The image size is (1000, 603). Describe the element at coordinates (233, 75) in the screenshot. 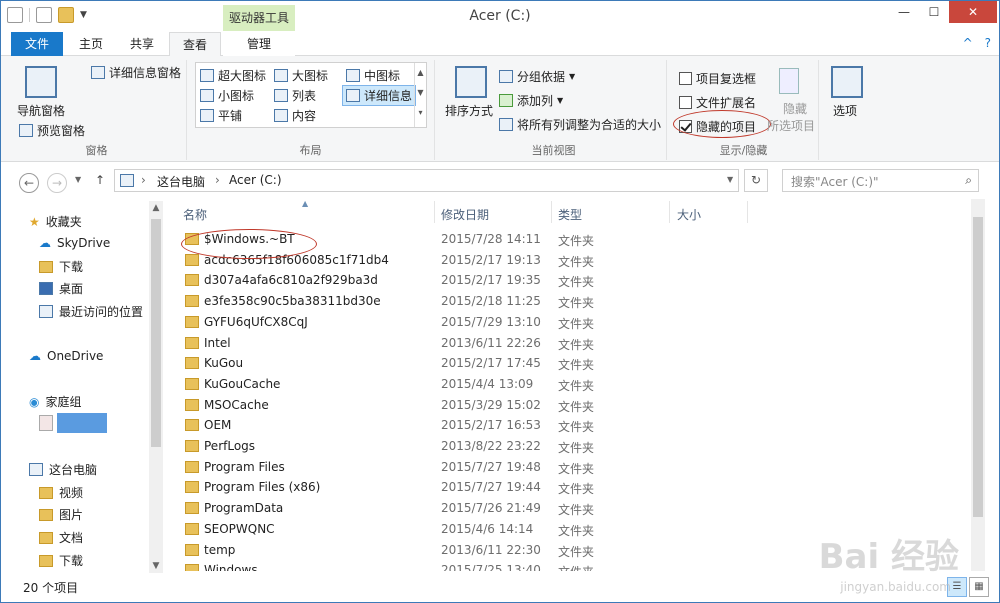

I see `layout-extra-large-icons: 超大图标` at that location.